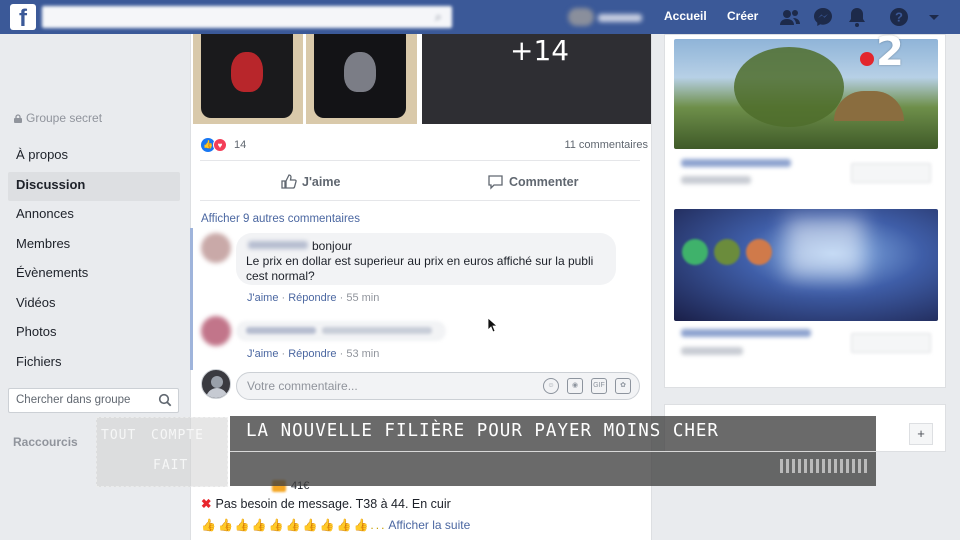  I want to click on show-logo-word: TOUT, so click(119, 435).